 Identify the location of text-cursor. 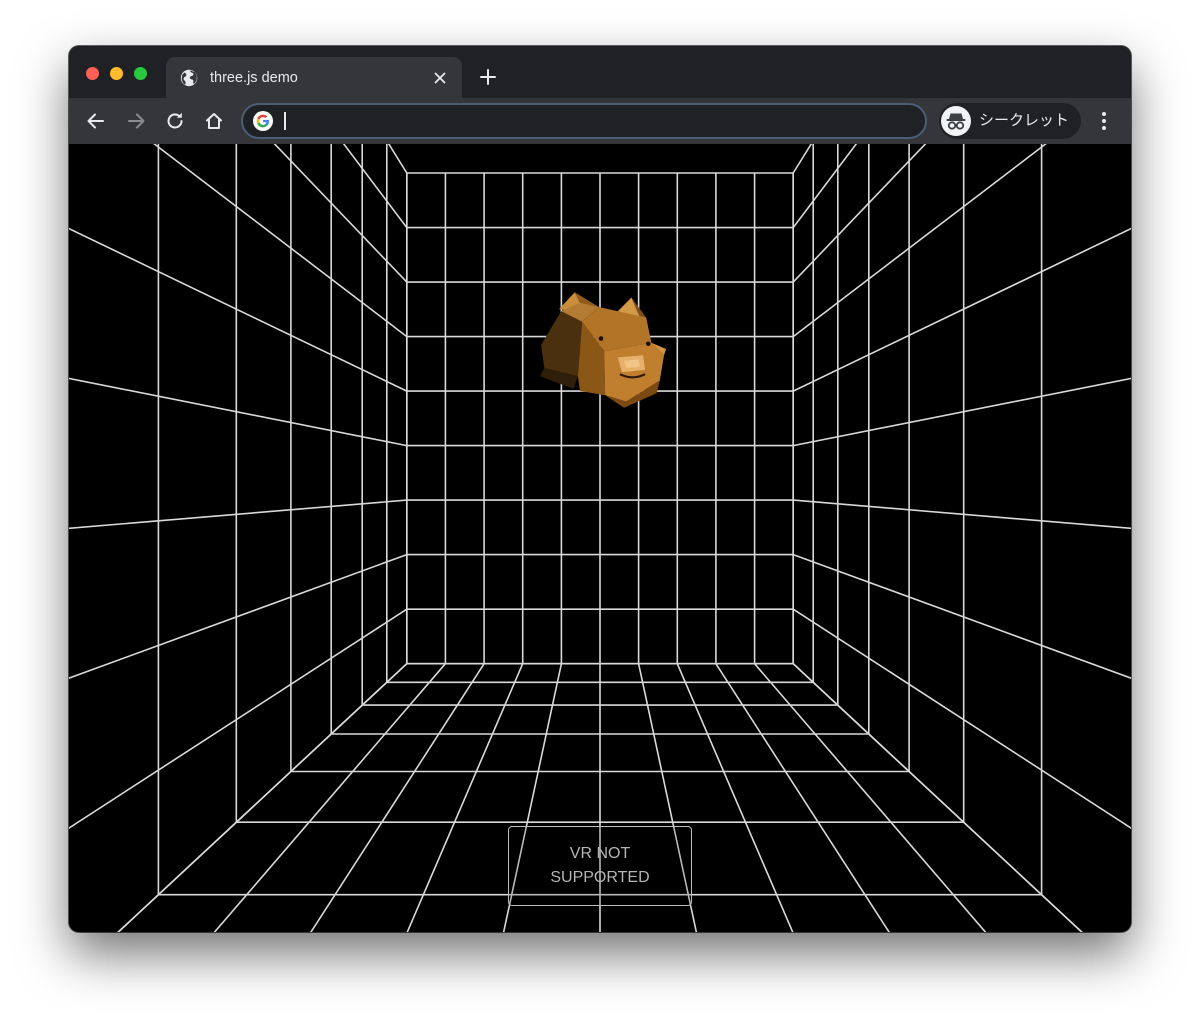
(285, 121).